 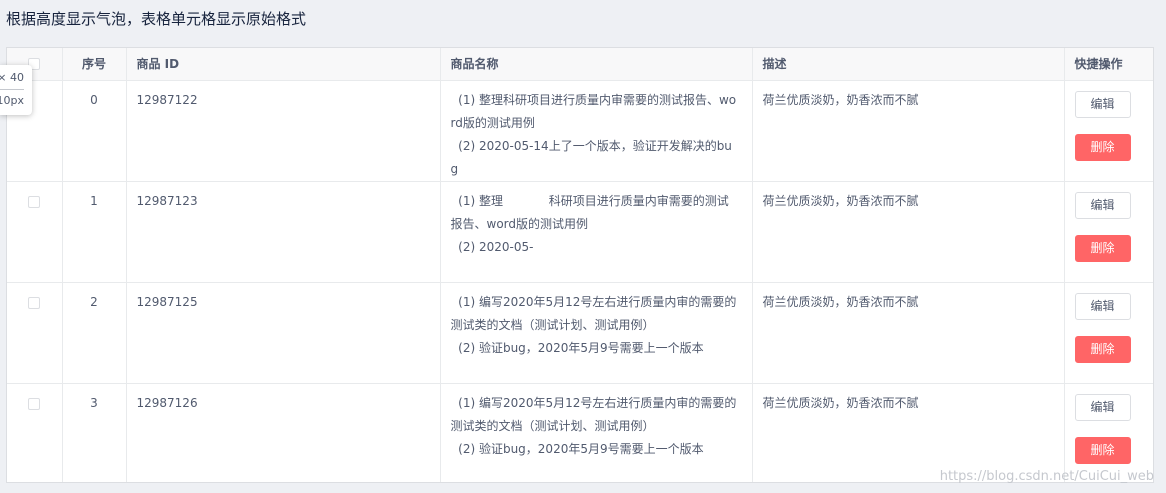 I want to click on tooltip-divider, so click(x=12, y=89).